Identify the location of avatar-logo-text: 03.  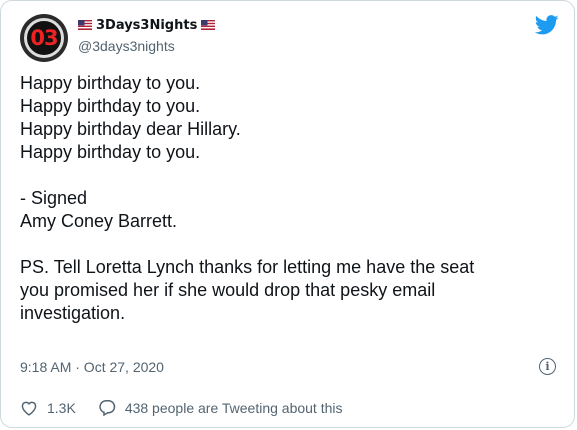
(44, 38).